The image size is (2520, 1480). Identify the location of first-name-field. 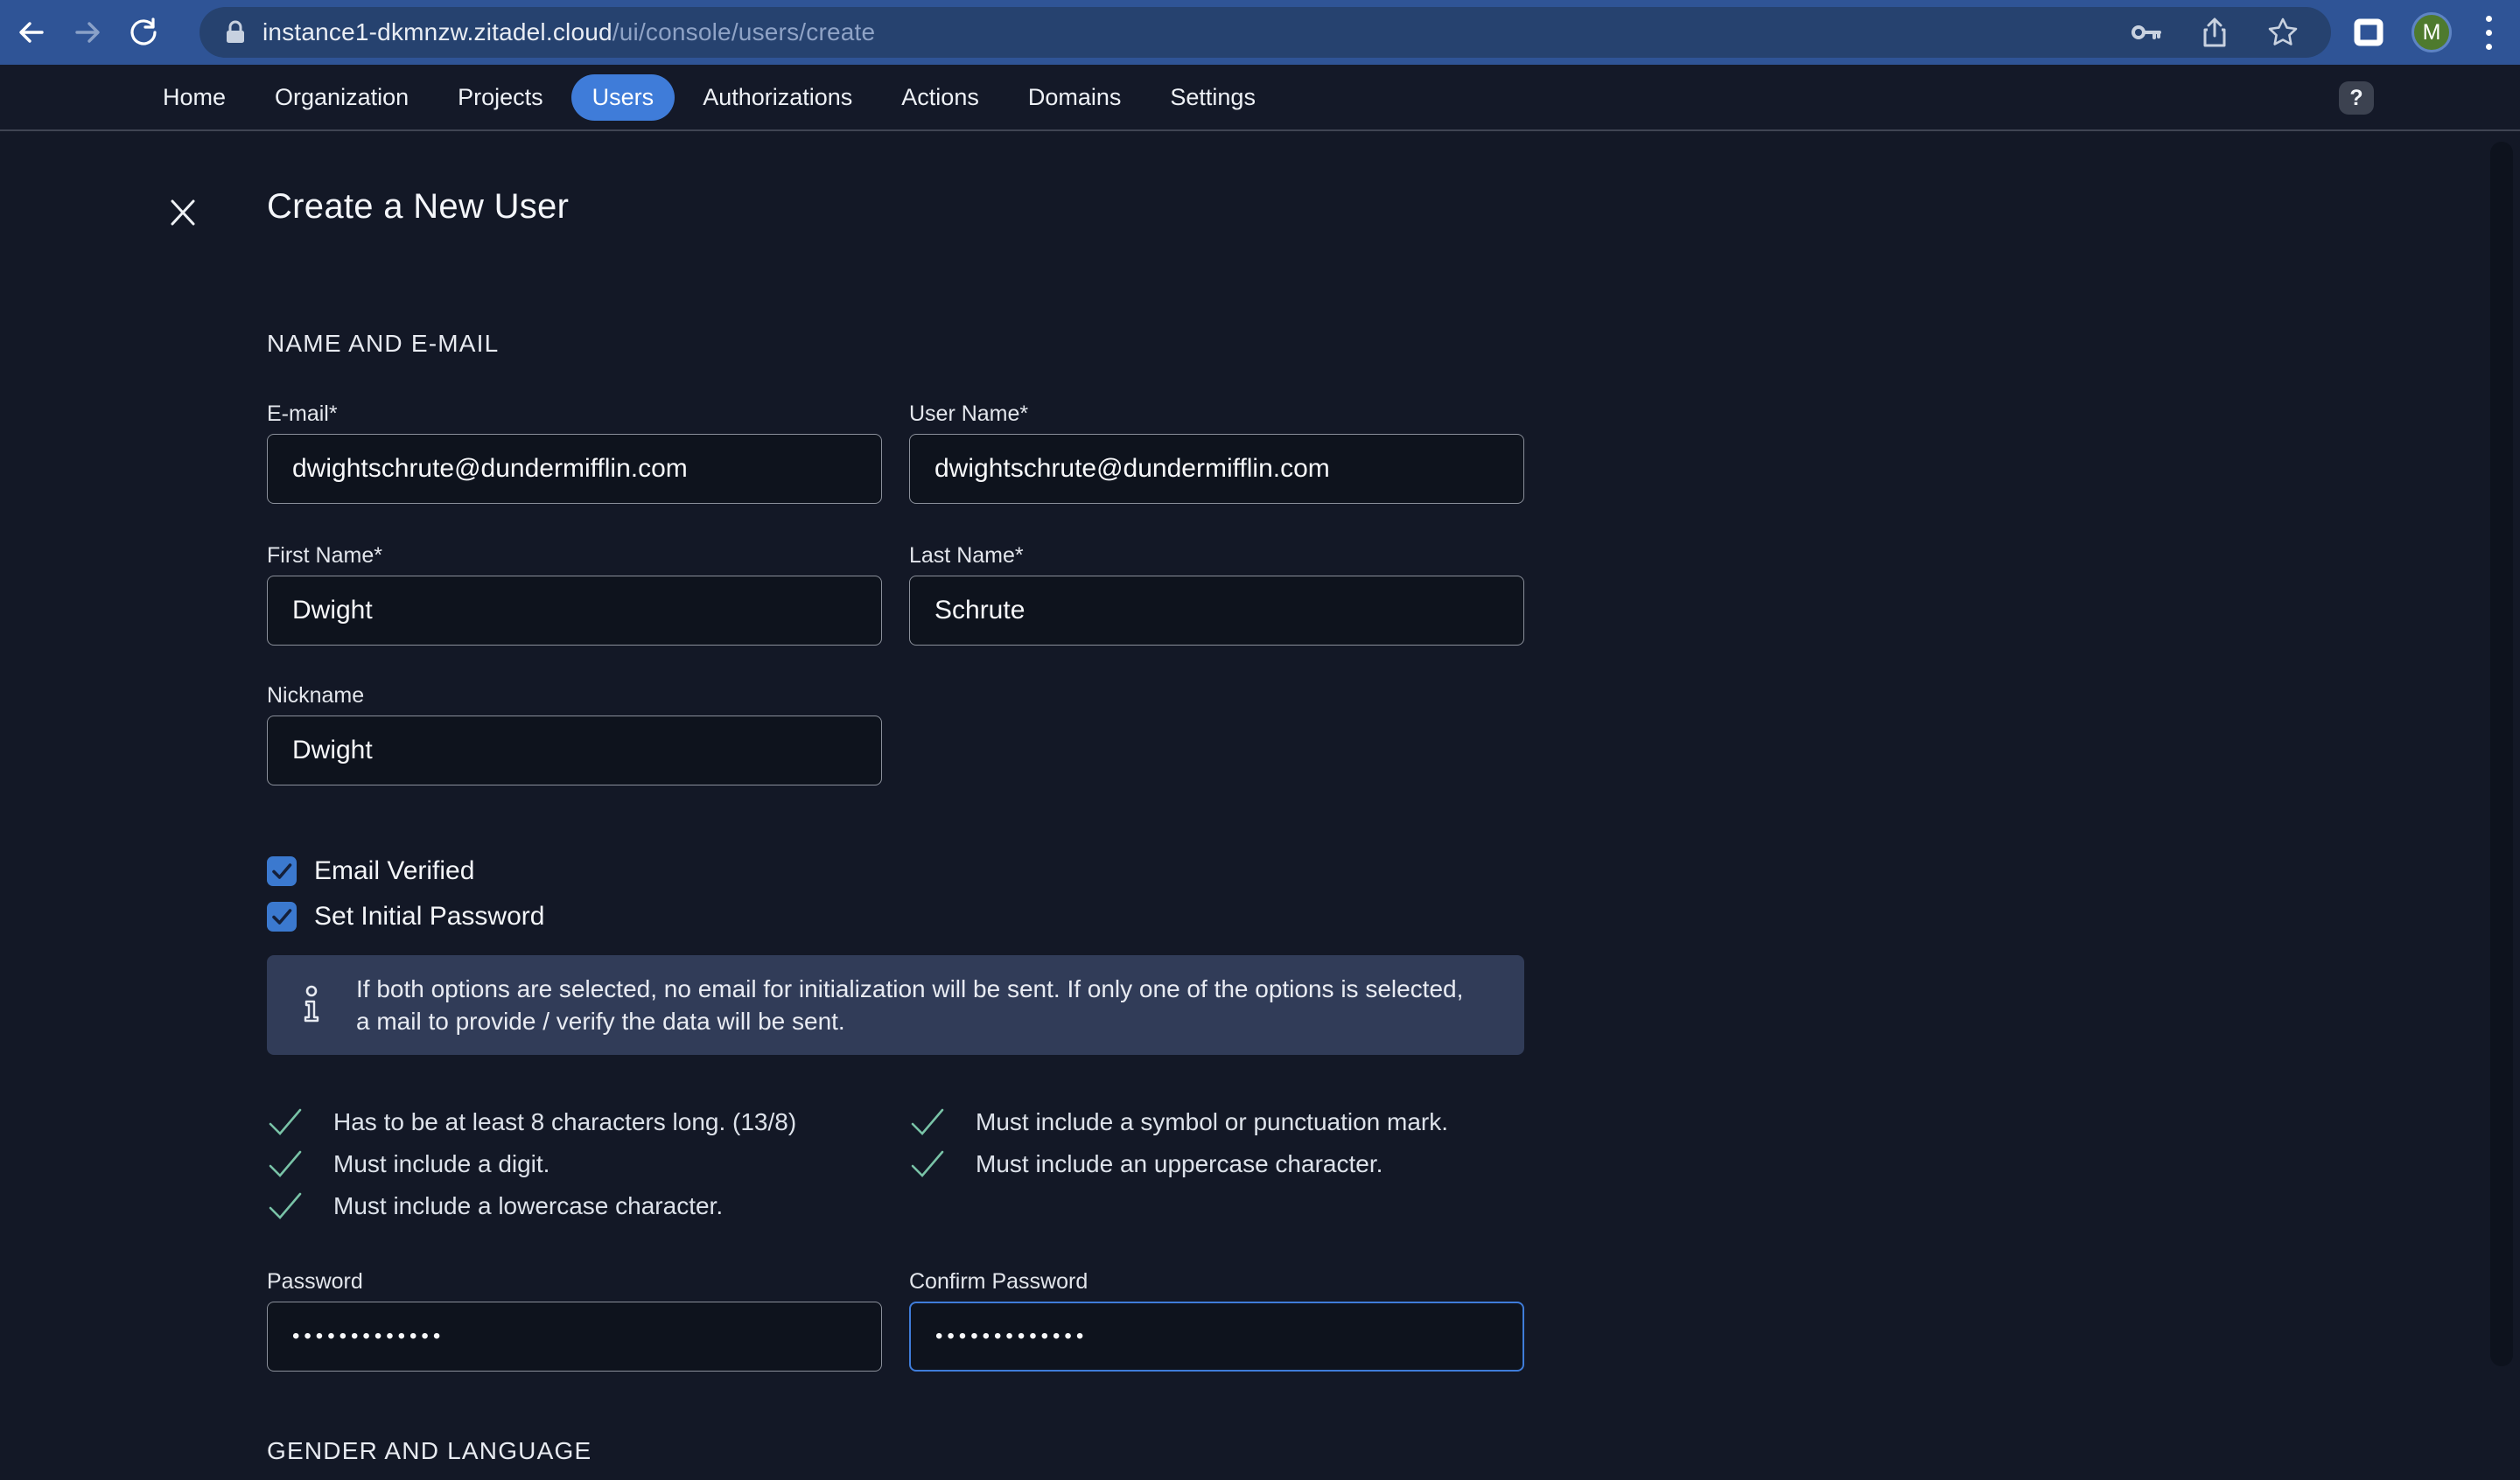
(574, 611).